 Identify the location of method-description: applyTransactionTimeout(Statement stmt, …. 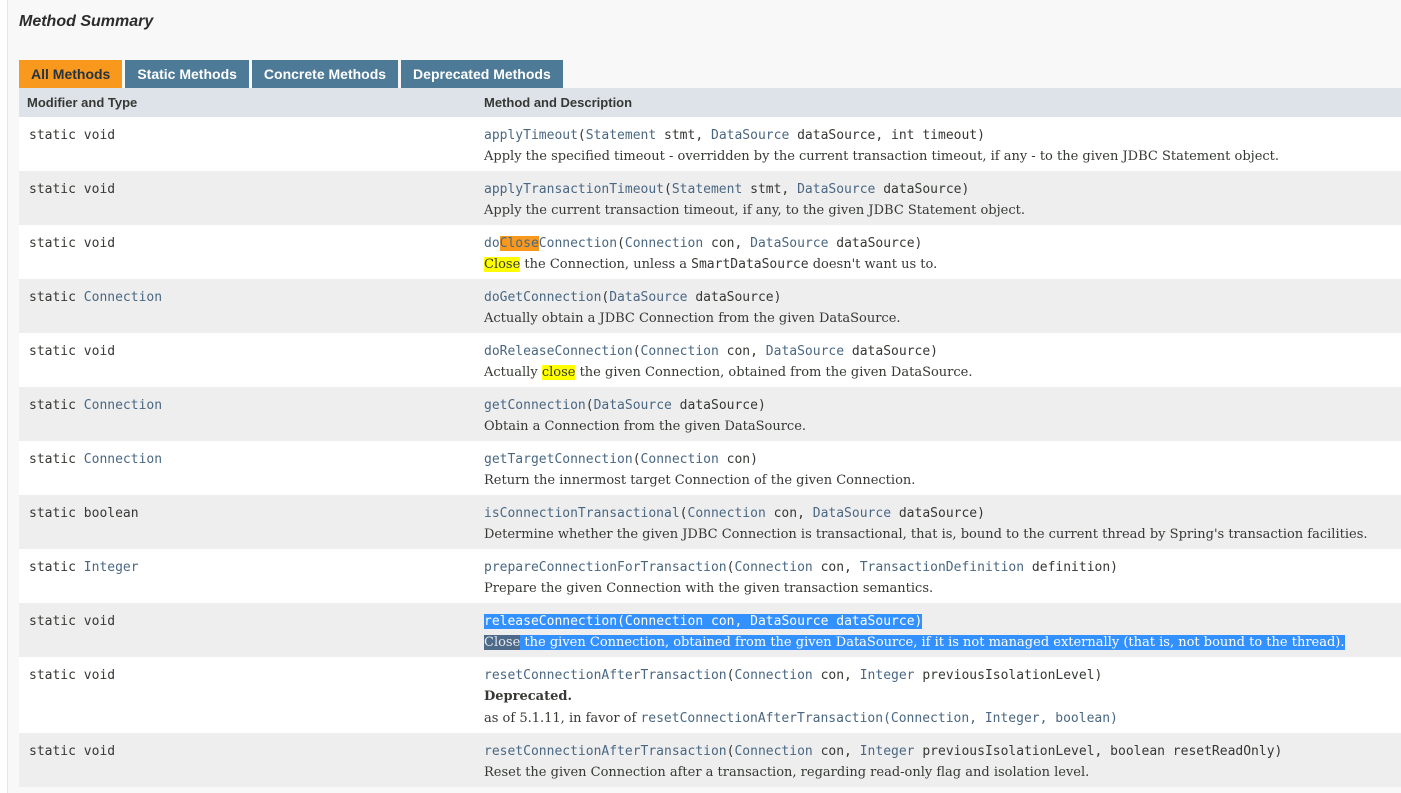
(938, 202).